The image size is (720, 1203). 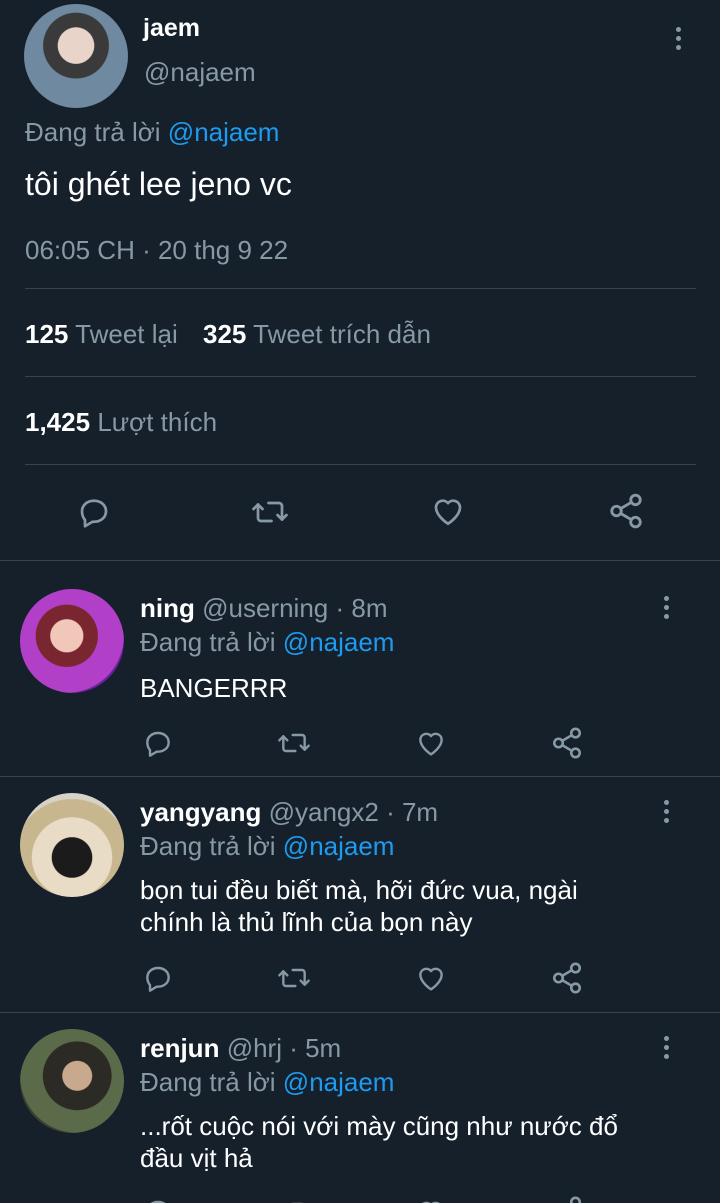 What do you see at coordinates (126, 334) in the screenshot?
I see `retweets-label: Tweet lại` at bounding box center [126, 334].